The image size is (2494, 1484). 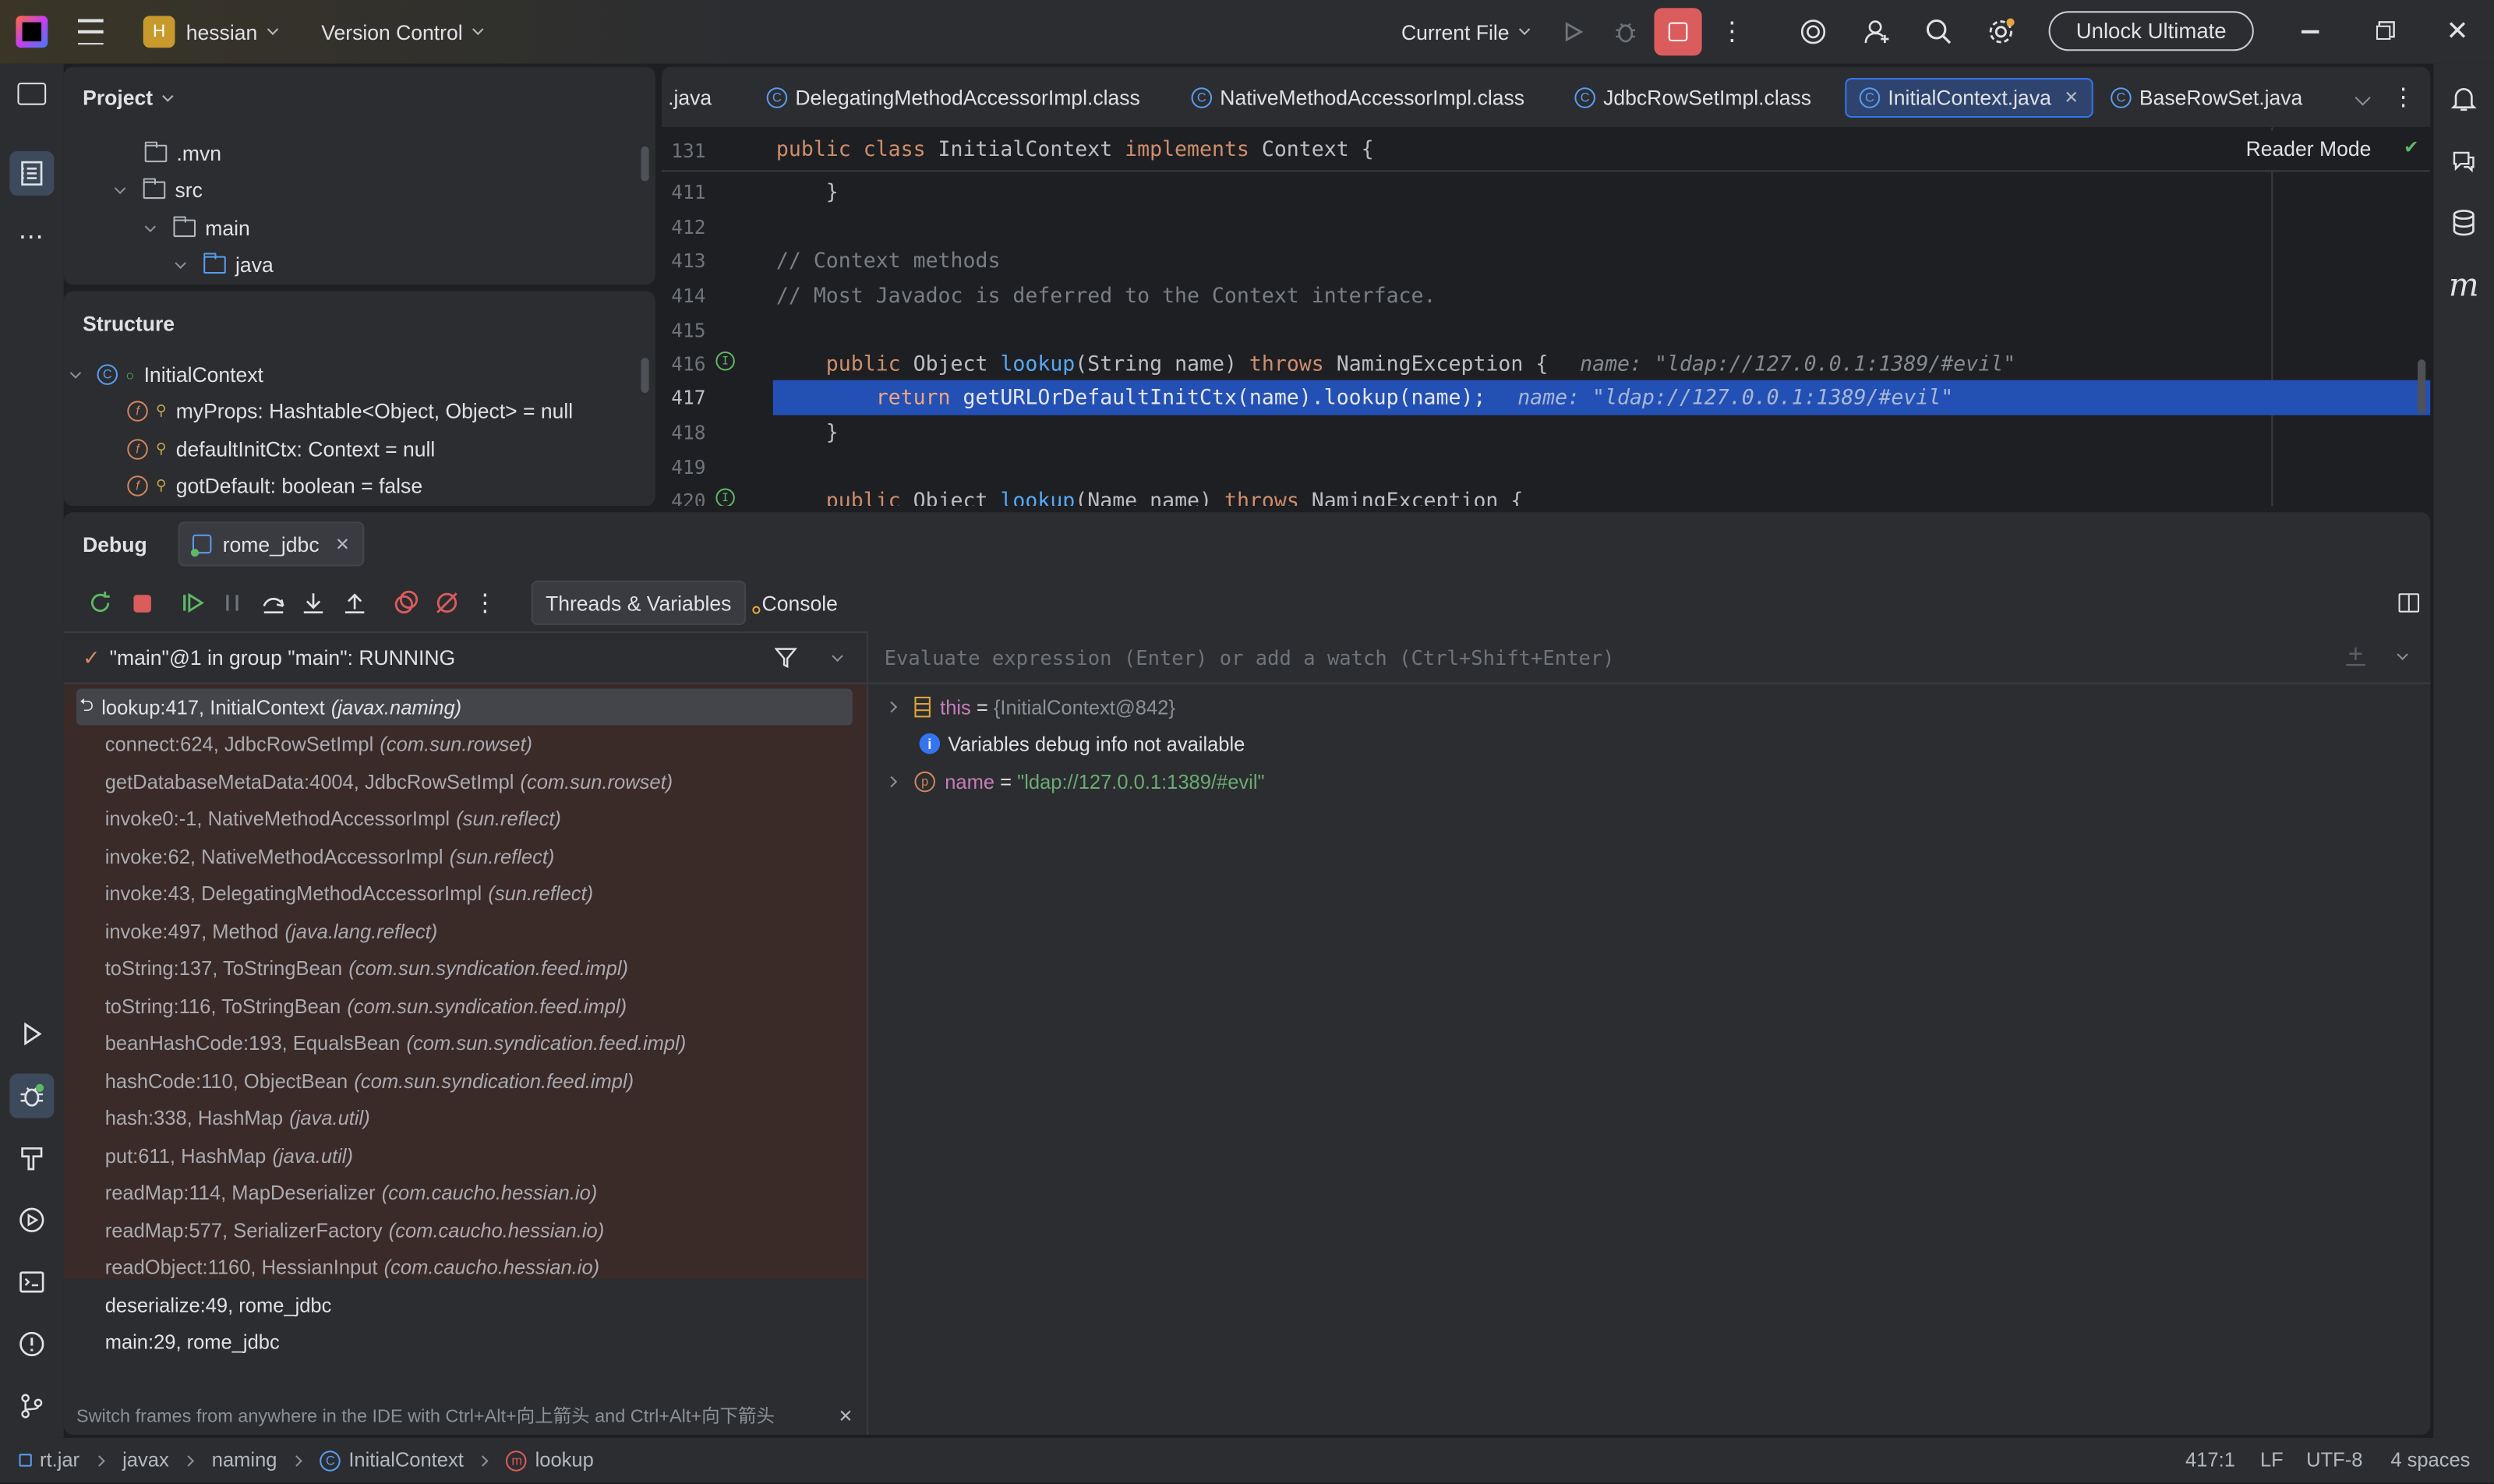 I want to click on minimize-icon, so click(x=2310, y=31).